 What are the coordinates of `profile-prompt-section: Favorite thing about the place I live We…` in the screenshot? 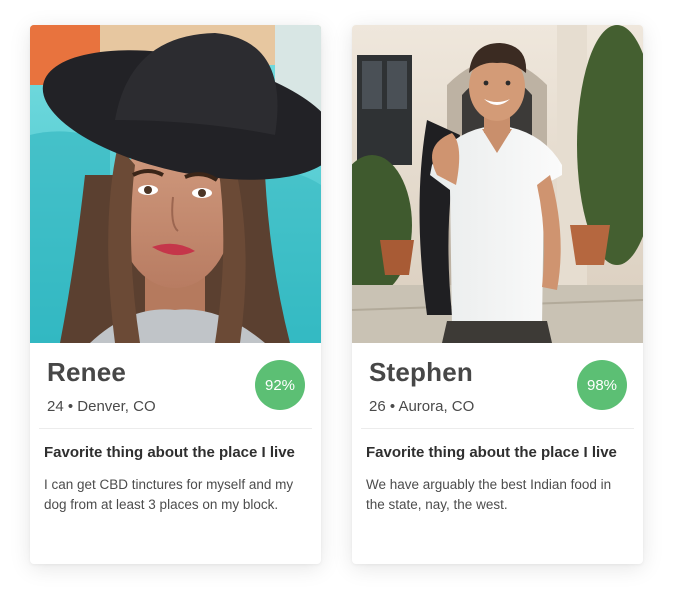 It's located at (497, 472).